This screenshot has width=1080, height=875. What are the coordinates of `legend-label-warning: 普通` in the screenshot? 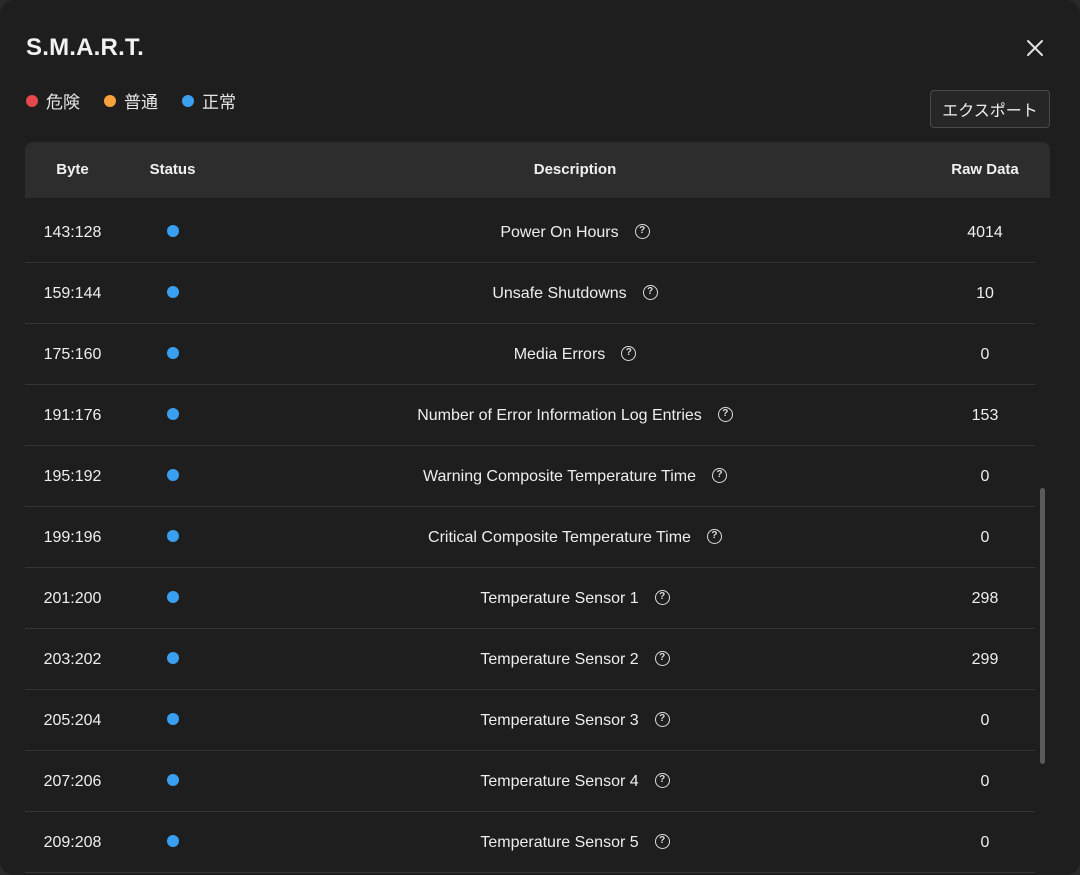 It's located at (141, 102).